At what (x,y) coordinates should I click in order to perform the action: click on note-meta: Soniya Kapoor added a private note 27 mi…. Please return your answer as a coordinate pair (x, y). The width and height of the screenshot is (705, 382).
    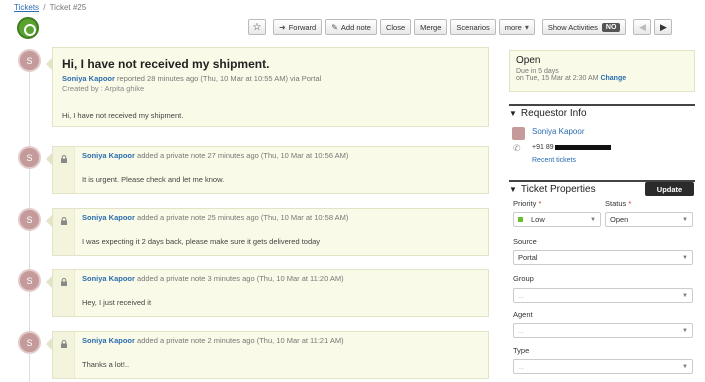
    Looking at the image, I should click on (215, 155).